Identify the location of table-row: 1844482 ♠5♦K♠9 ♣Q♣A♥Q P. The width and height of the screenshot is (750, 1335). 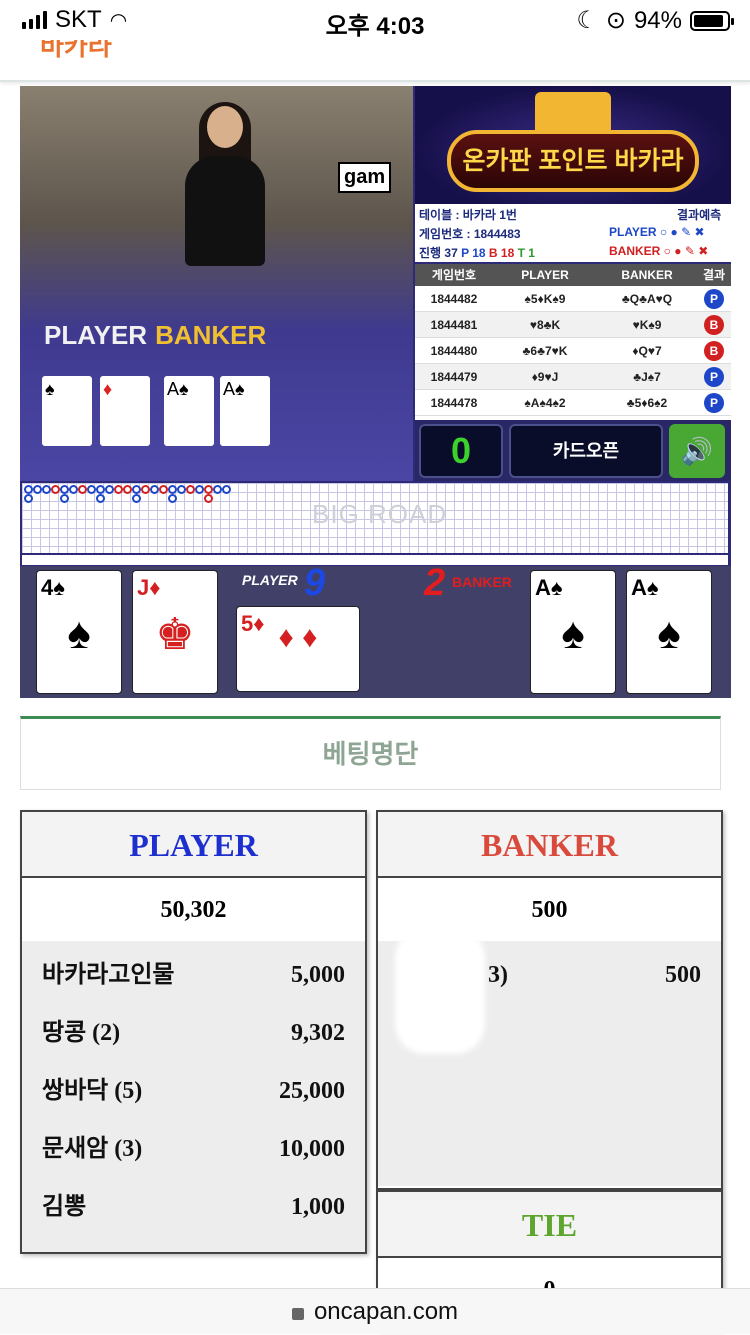
(573, 299).